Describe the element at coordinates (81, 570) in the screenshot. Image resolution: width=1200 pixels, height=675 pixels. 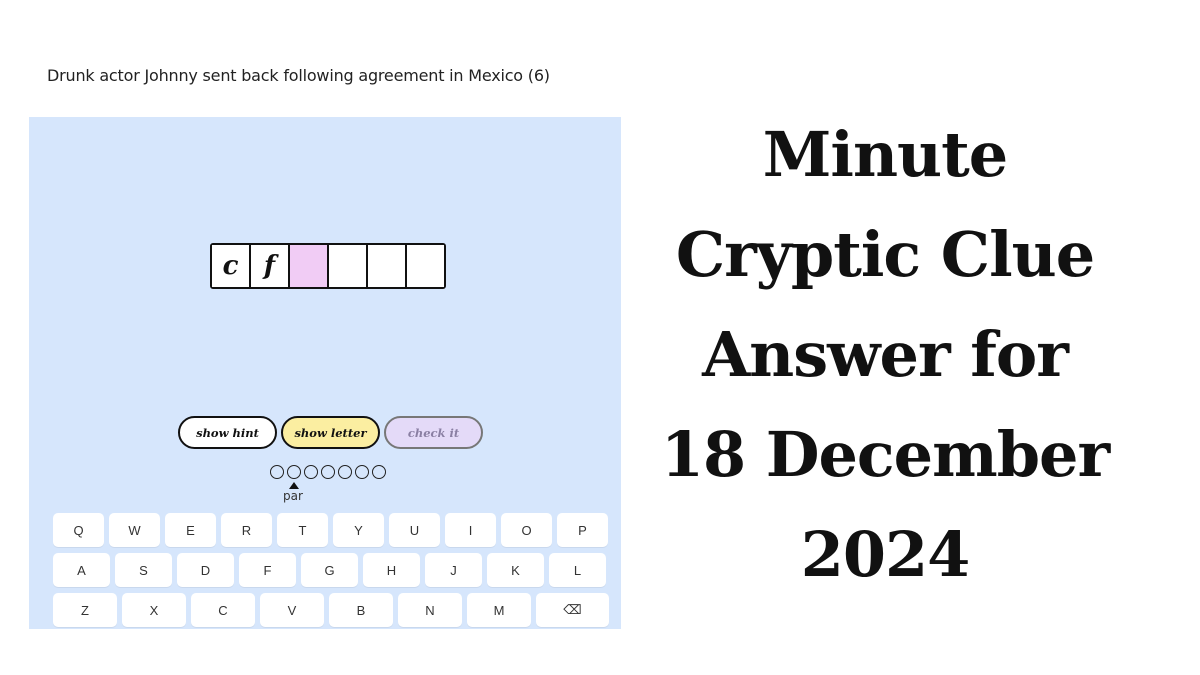
I see `key: A` at that location.